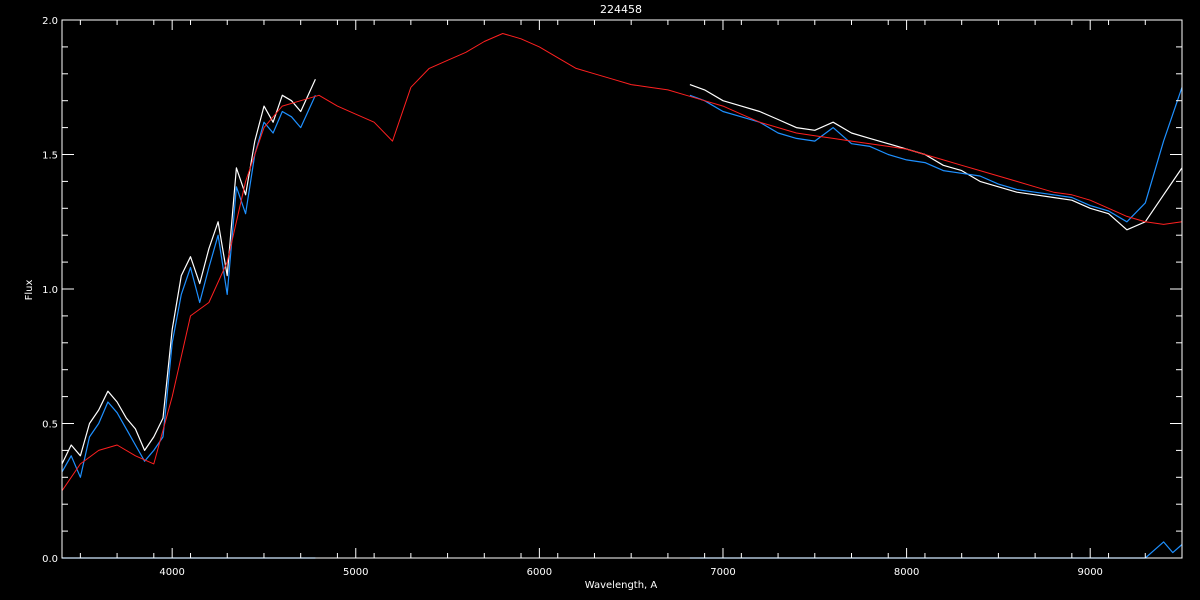 The width and height of the screenshot is (1200, 600). I want to click on y-tick-label: 0.5, so click(50, 425).